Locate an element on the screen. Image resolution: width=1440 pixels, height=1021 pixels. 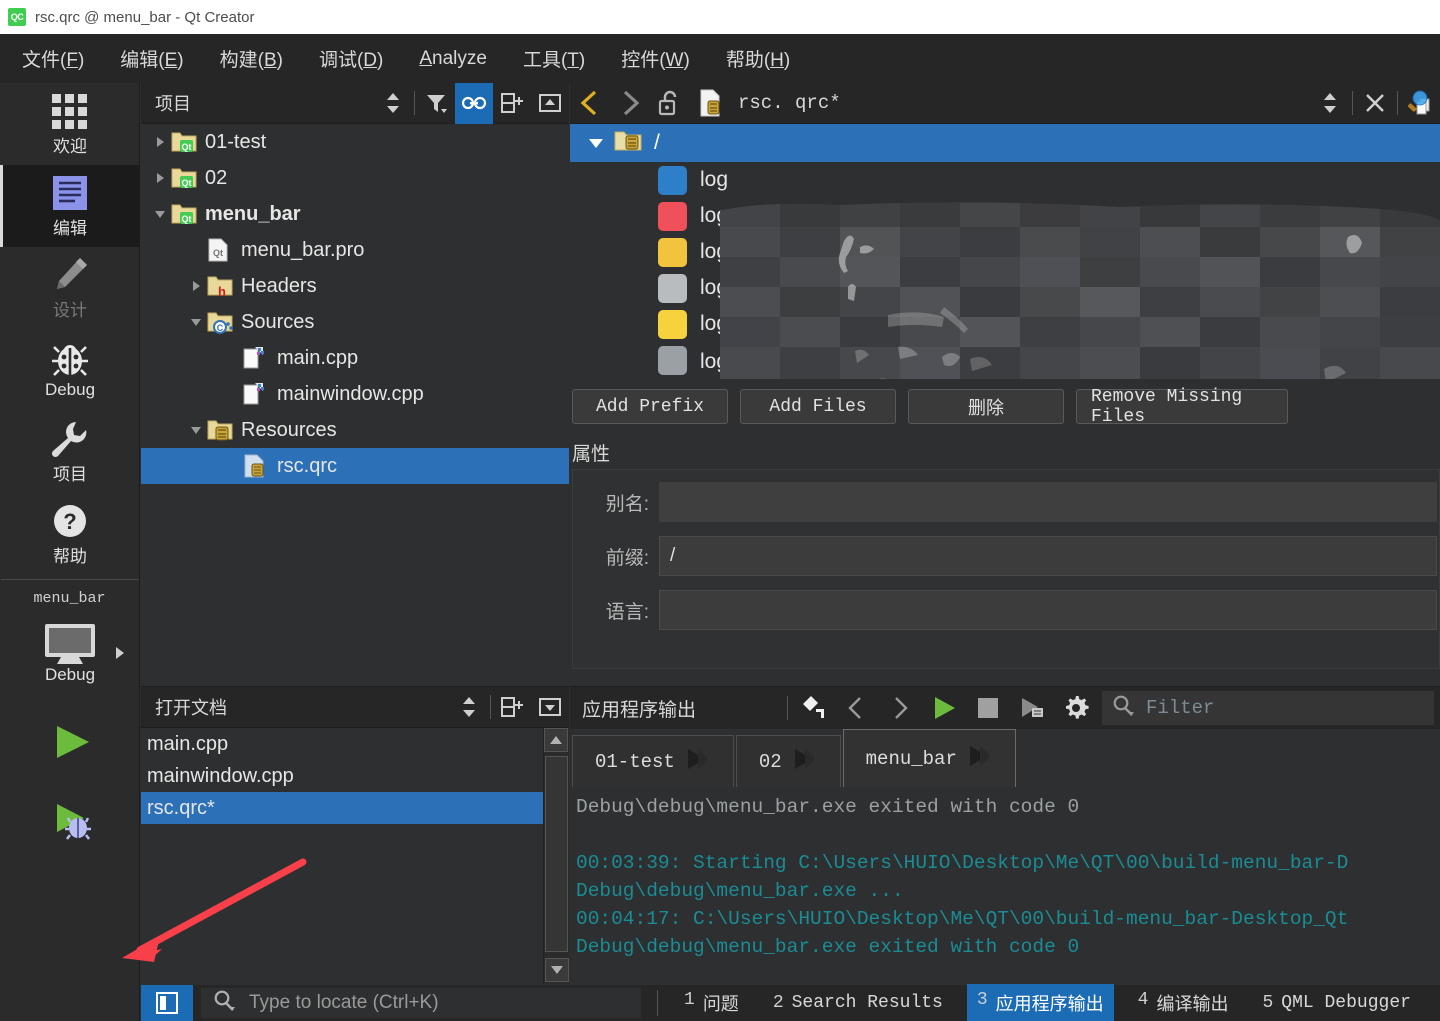
mode-button-question-circle: ? 帮助 is located at coordinates (70, 534).